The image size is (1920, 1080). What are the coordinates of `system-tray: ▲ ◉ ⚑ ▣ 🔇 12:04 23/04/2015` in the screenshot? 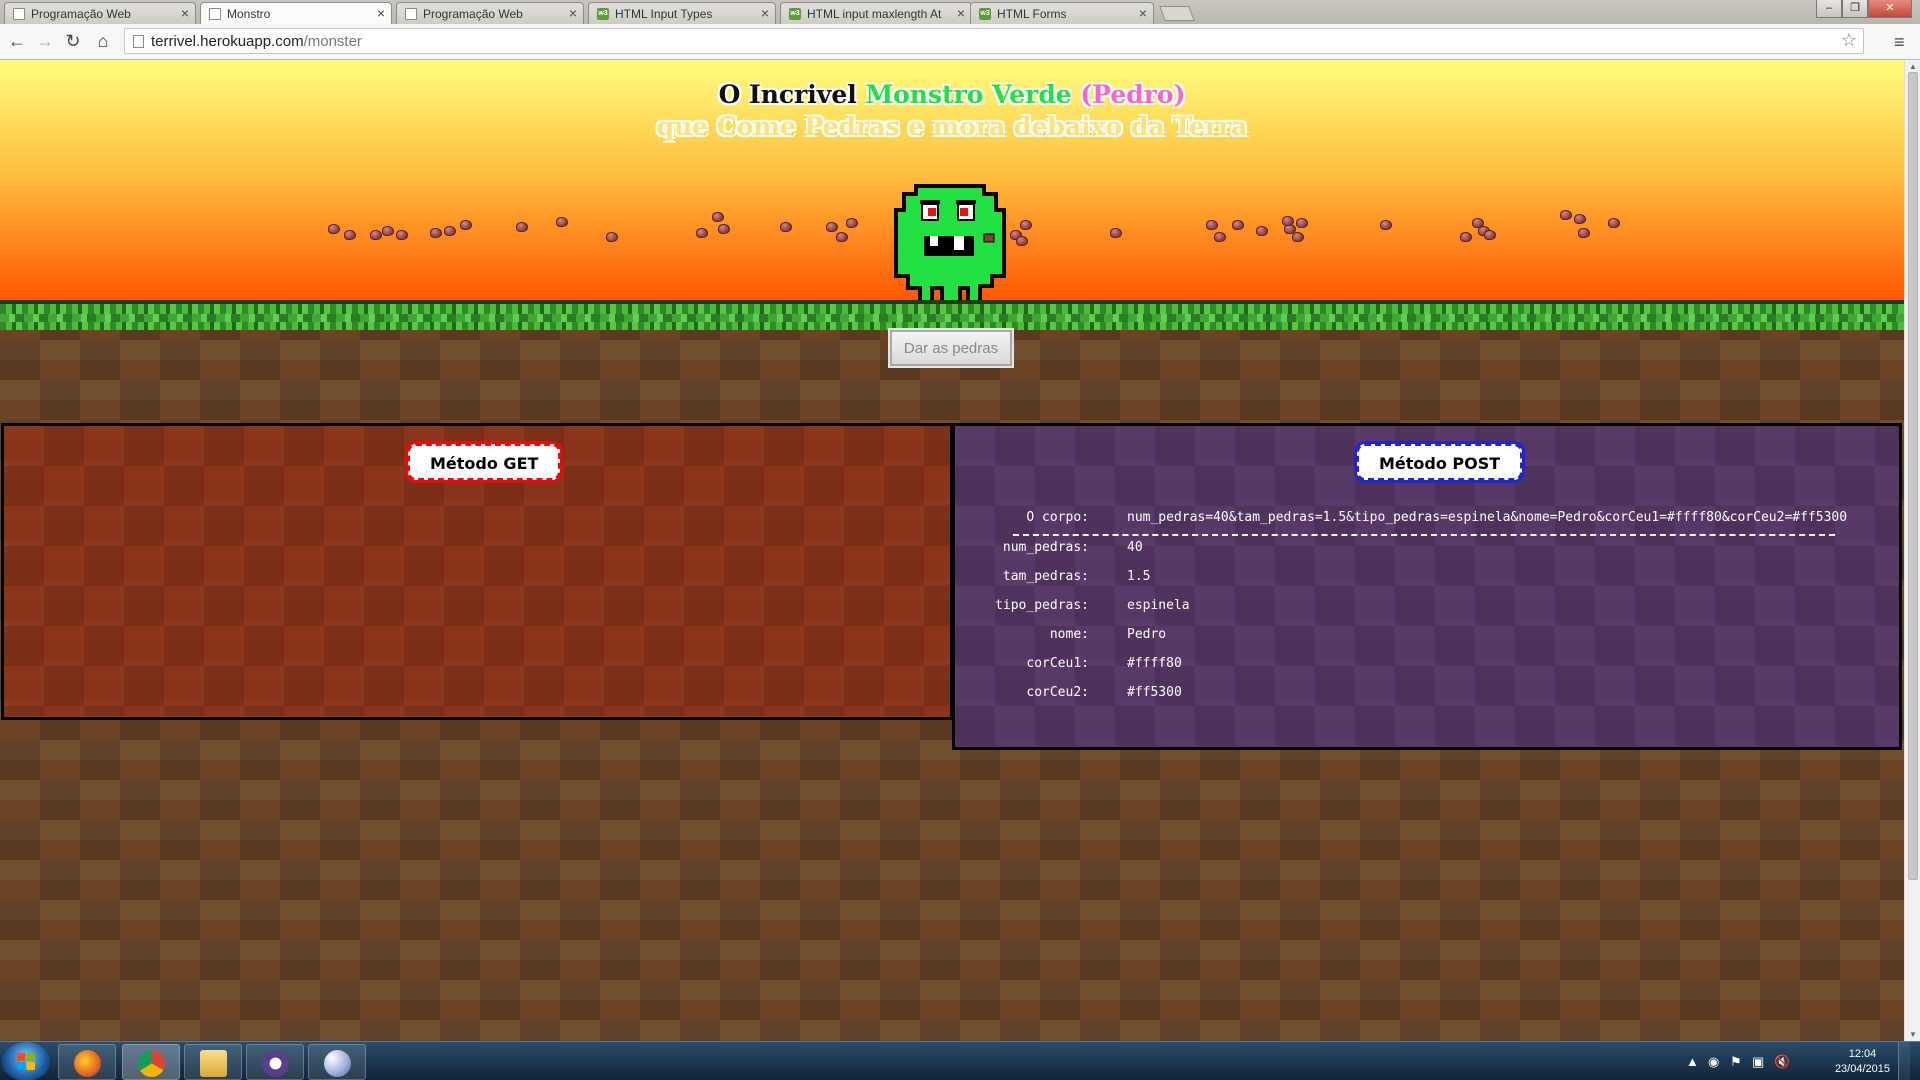 It's located at (1795, 1061).